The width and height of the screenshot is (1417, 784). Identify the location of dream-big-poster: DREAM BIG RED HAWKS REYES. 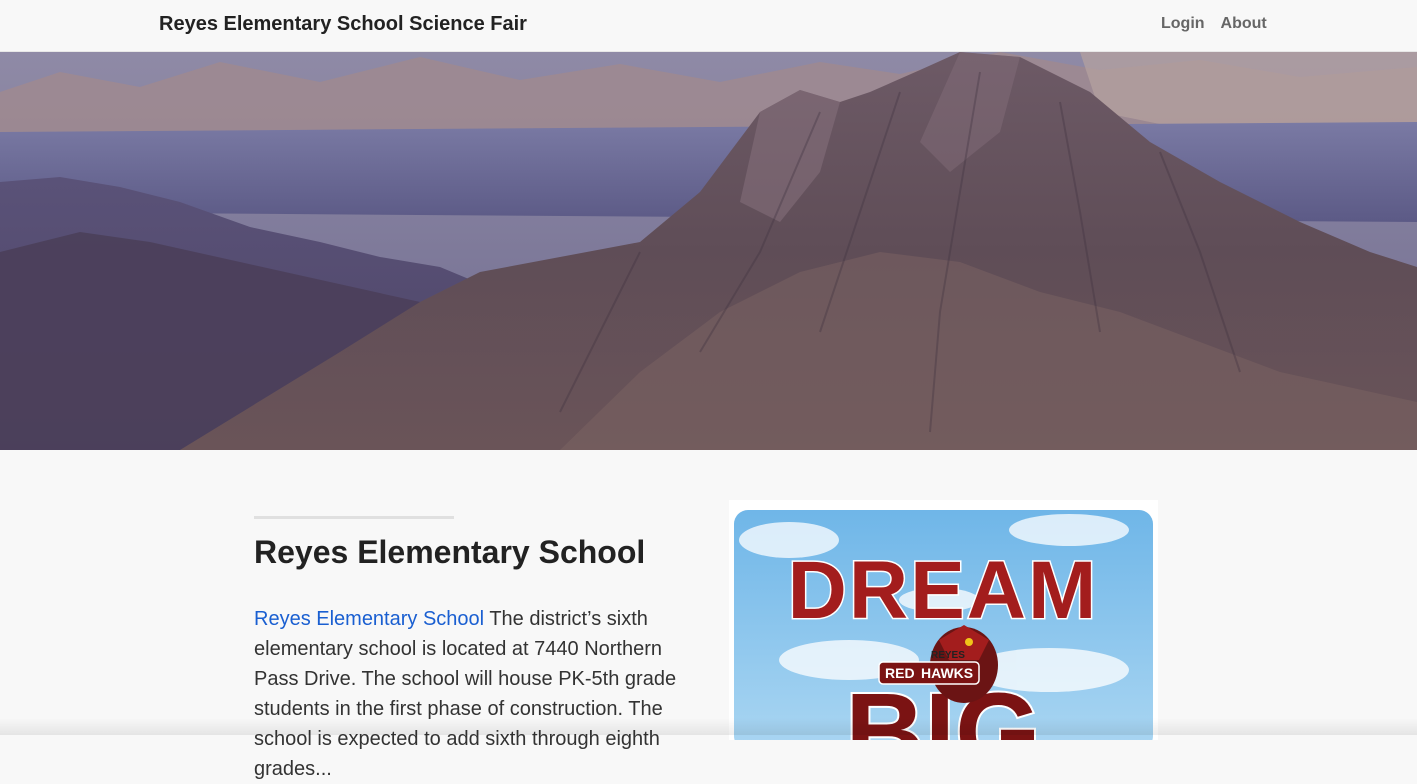
(943, 620).